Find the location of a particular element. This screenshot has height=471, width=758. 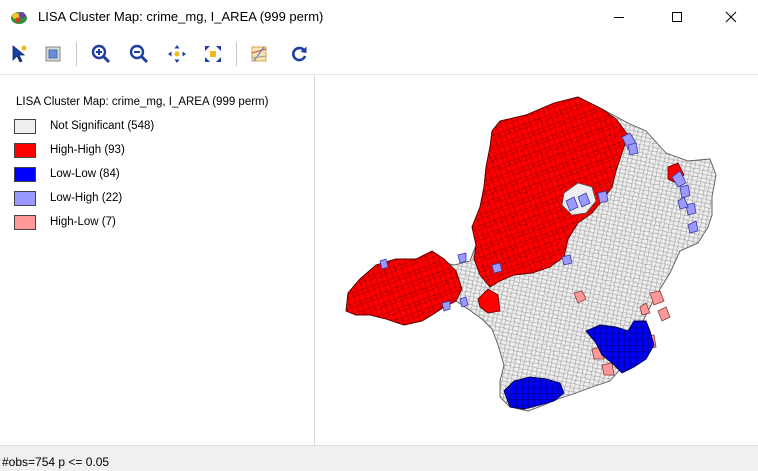

pan-button is located at coordinates (177, 54).